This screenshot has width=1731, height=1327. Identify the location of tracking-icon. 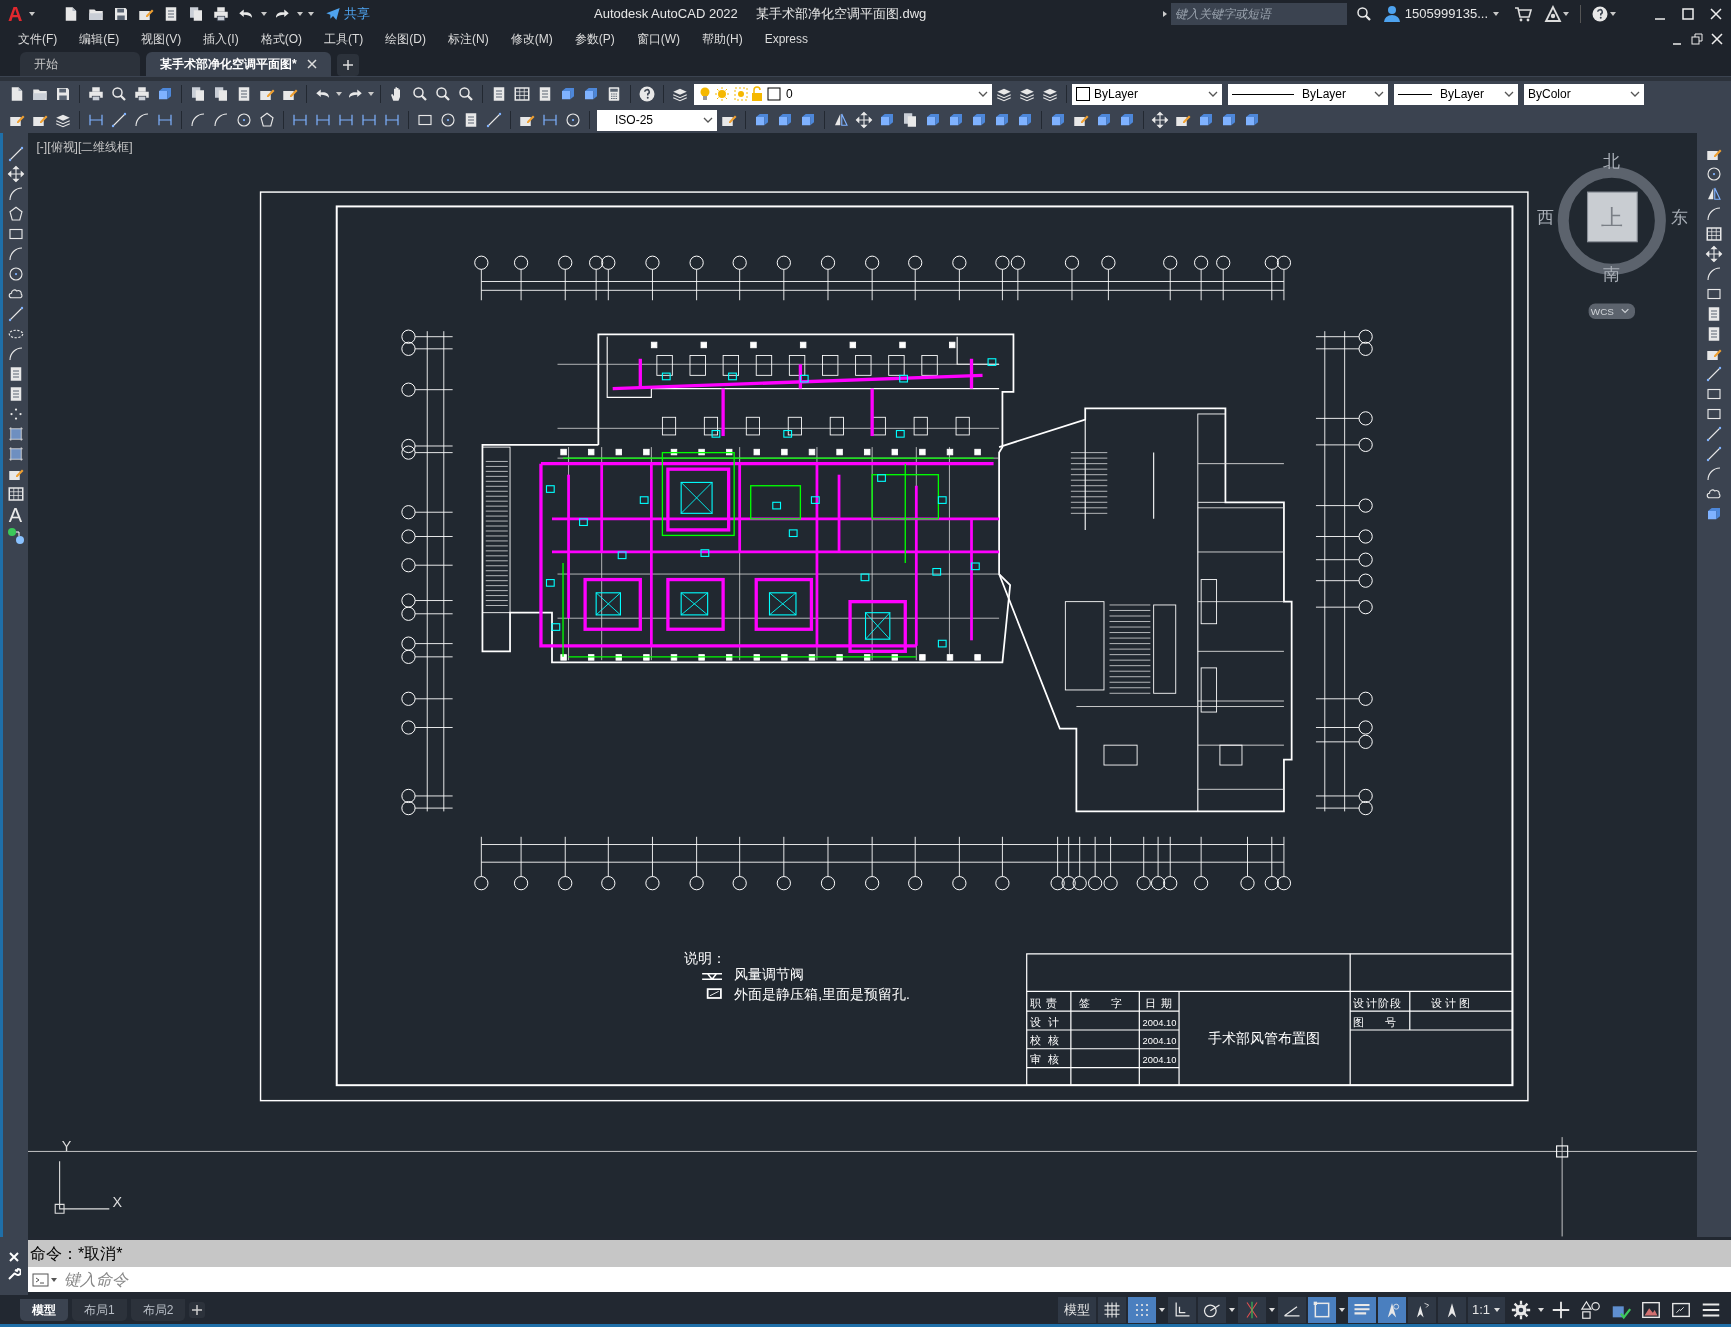
(1251, 1309).